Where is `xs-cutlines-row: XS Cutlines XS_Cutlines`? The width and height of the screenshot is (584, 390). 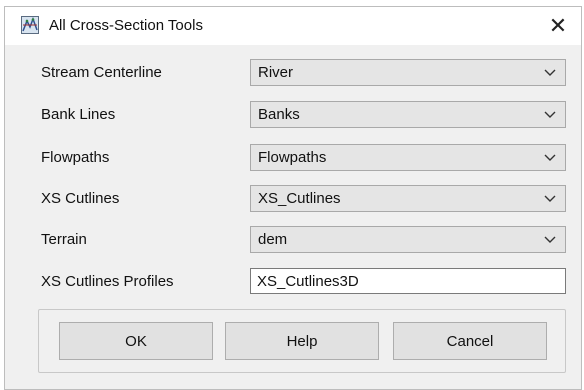
xs-cutlines-row: XS Cutlines XS_Cutlines is located at coordinates (293, 199).